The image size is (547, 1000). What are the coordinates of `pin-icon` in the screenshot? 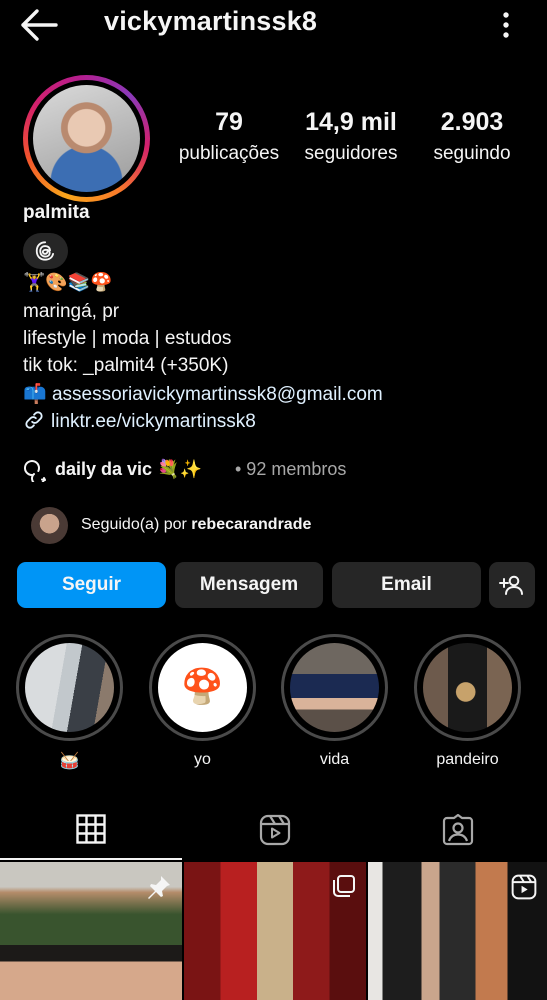 It's located at (159, 887).